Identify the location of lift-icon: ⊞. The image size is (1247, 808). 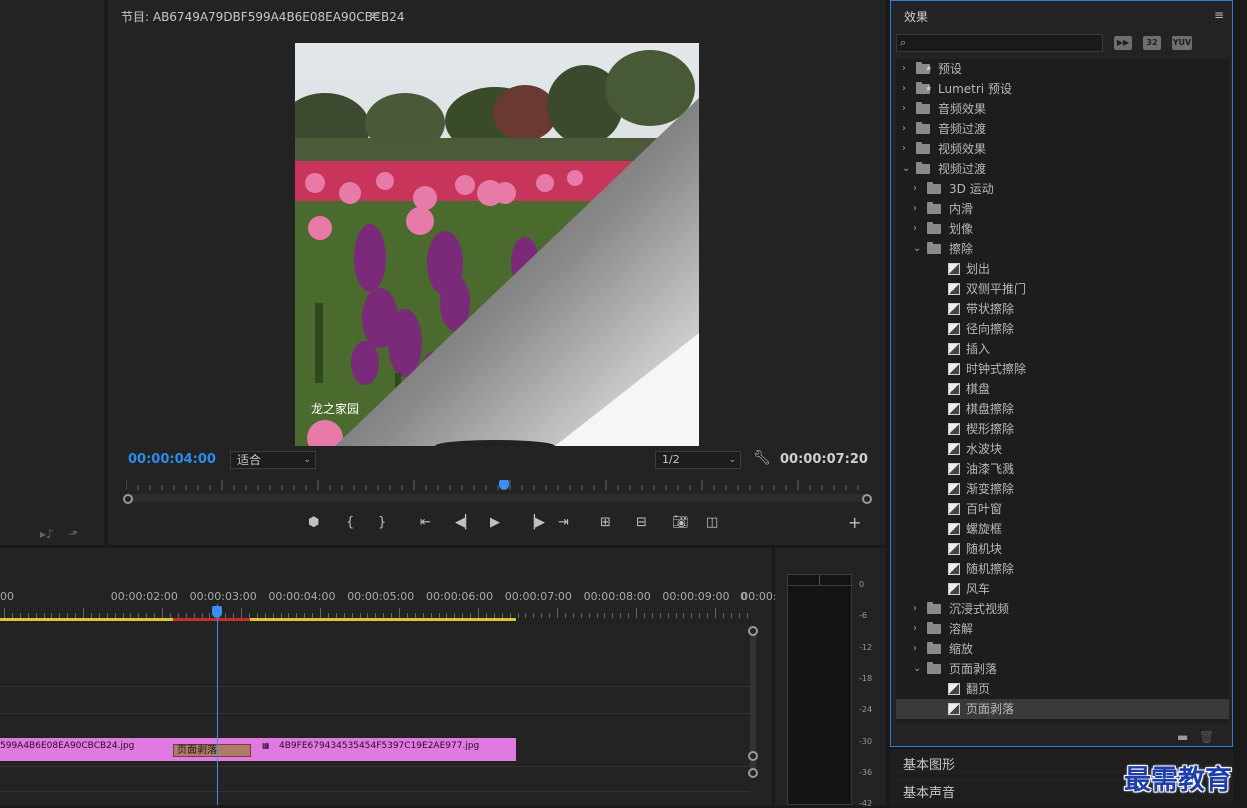
(605, 522).